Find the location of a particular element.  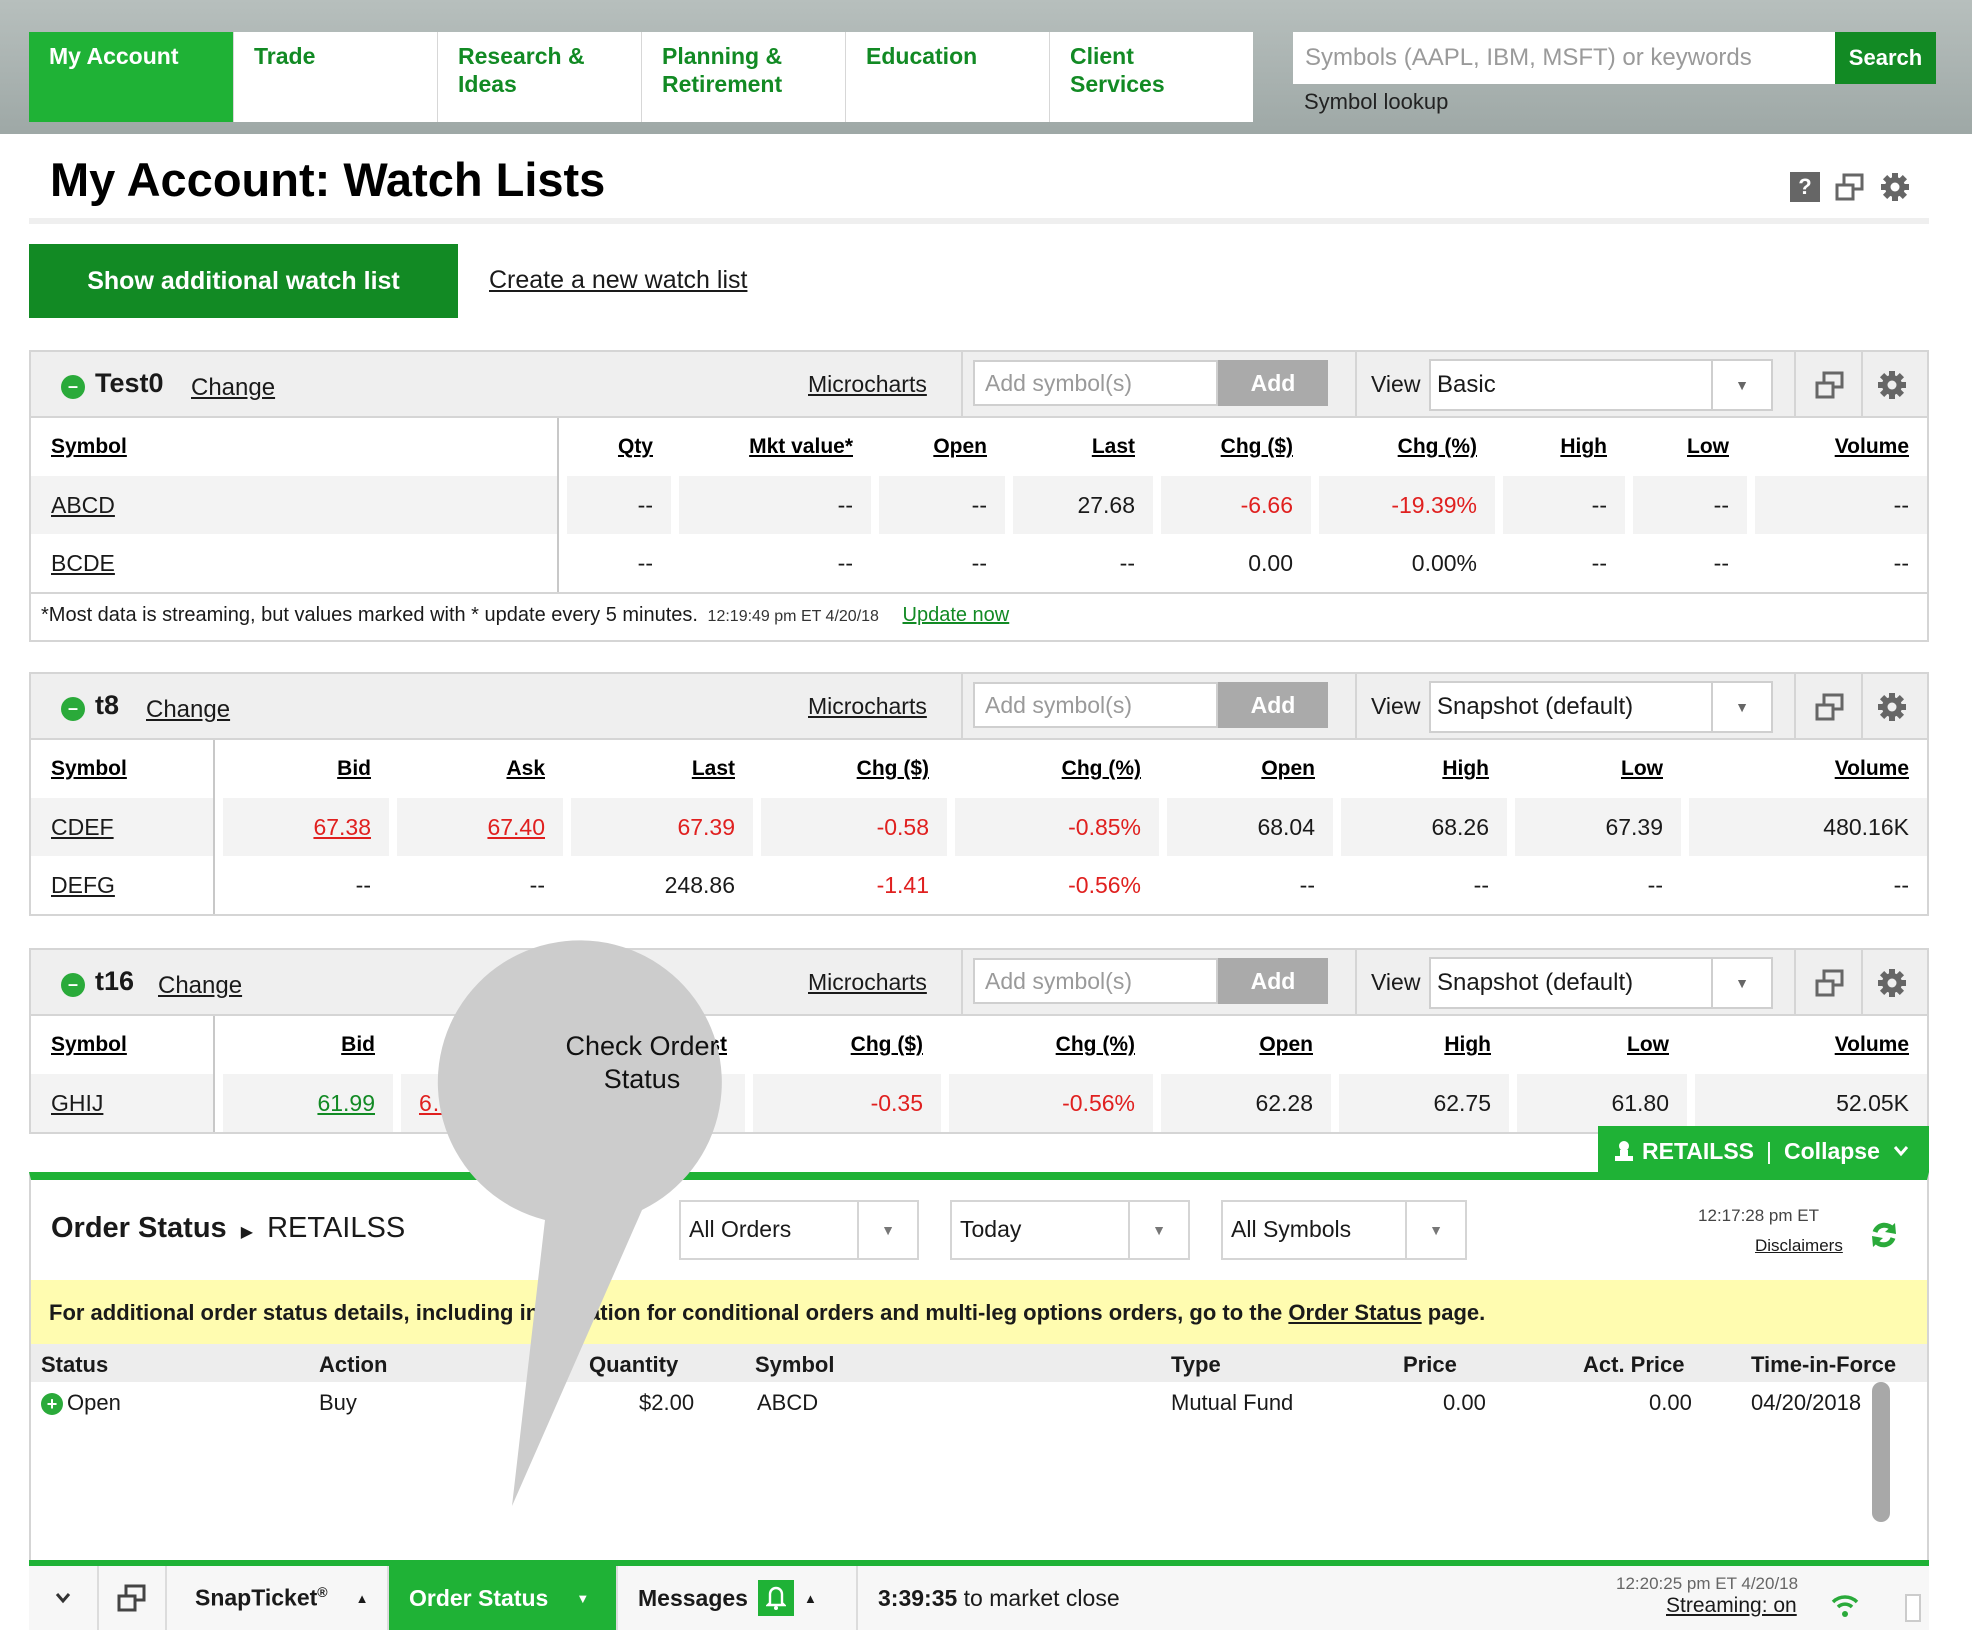

nav-client-services: Client Services is located at coordinates (1151, 77).